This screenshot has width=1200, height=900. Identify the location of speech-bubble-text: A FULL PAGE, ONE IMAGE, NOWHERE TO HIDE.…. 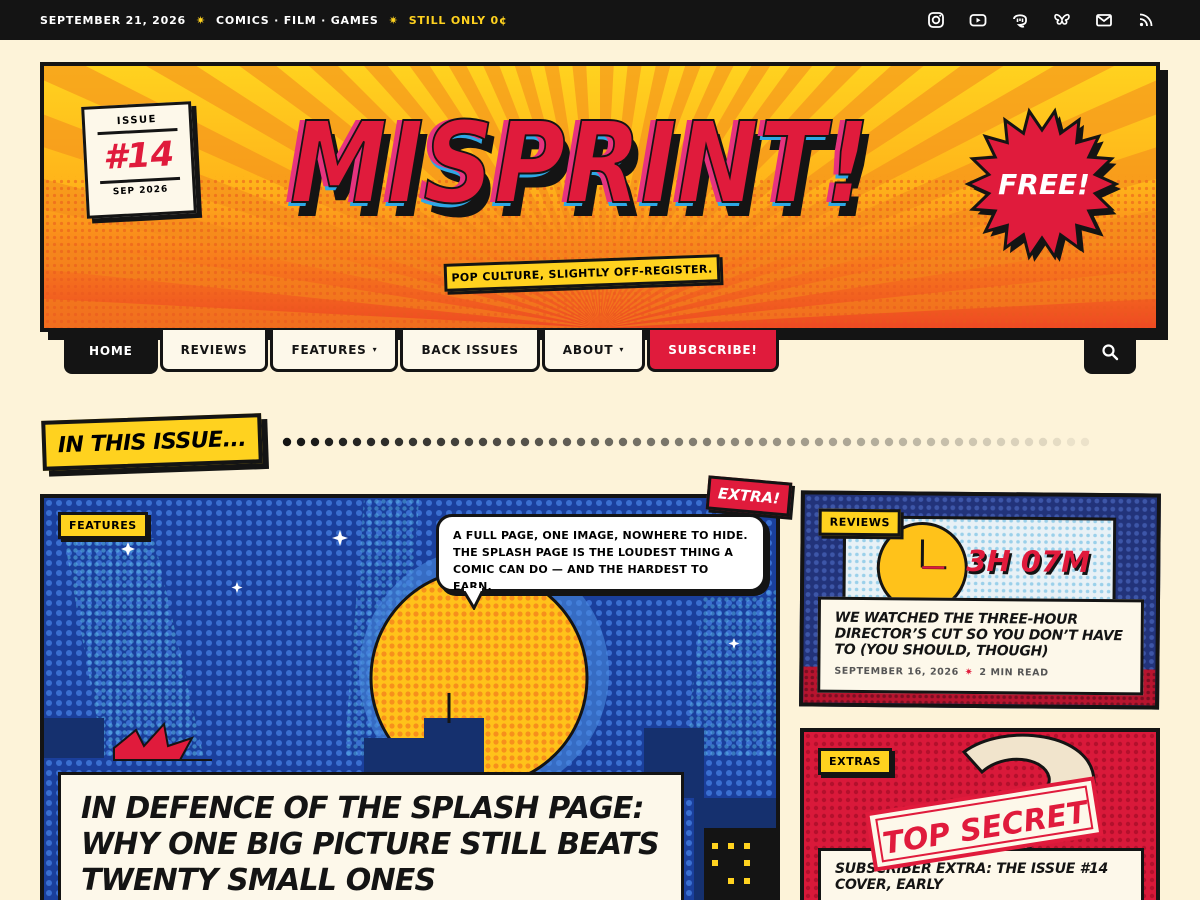
(600, 561).